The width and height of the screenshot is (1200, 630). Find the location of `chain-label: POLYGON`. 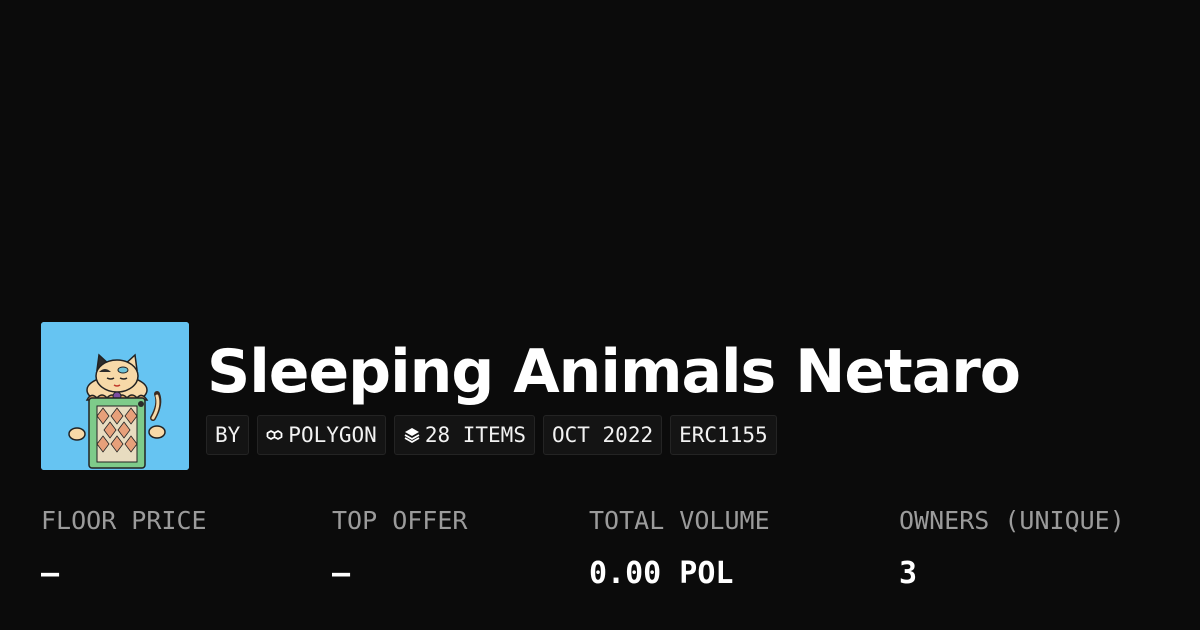

chain-label: POLYGON is located at coordinates (332, 435).